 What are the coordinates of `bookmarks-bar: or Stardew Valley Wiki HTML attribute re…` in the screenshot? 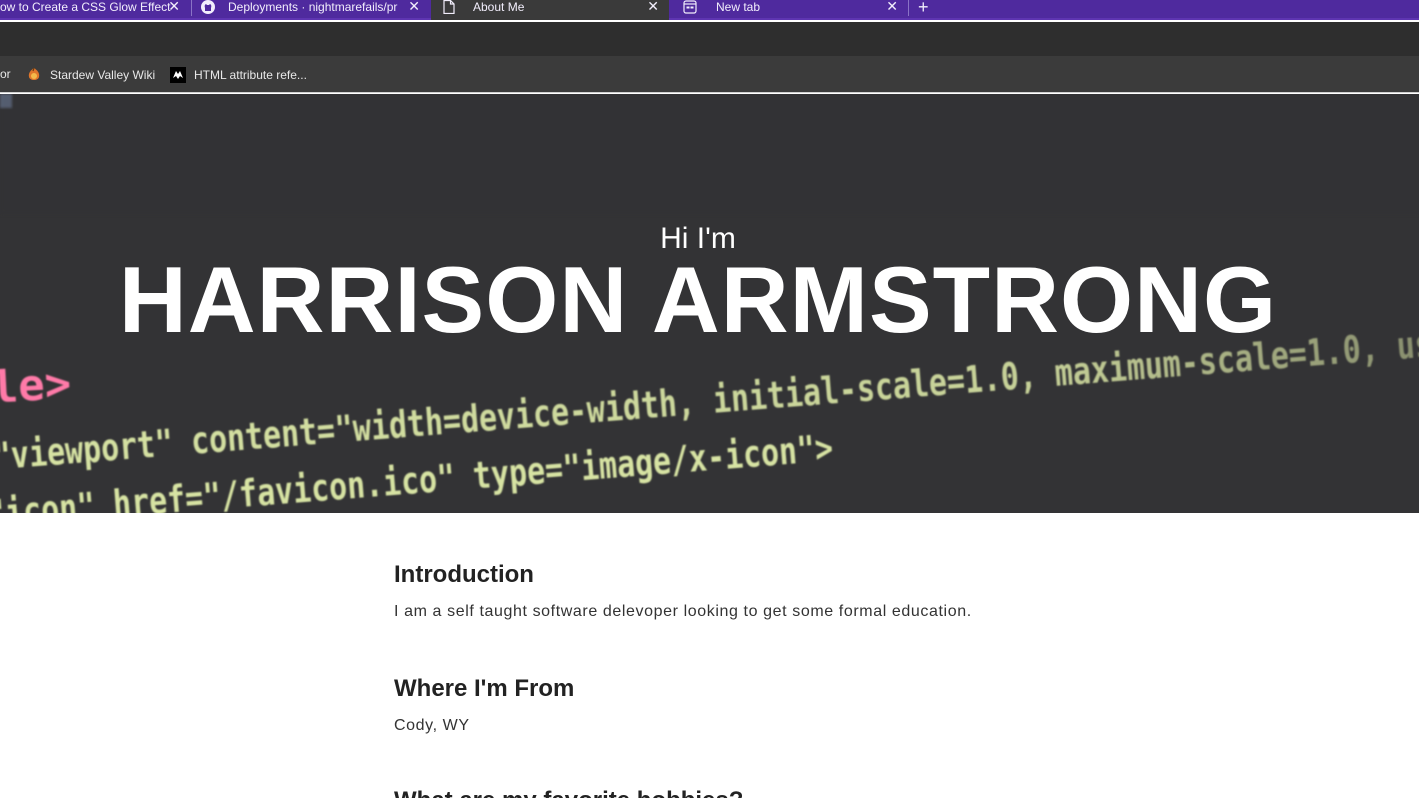 It's located at (709, 74).